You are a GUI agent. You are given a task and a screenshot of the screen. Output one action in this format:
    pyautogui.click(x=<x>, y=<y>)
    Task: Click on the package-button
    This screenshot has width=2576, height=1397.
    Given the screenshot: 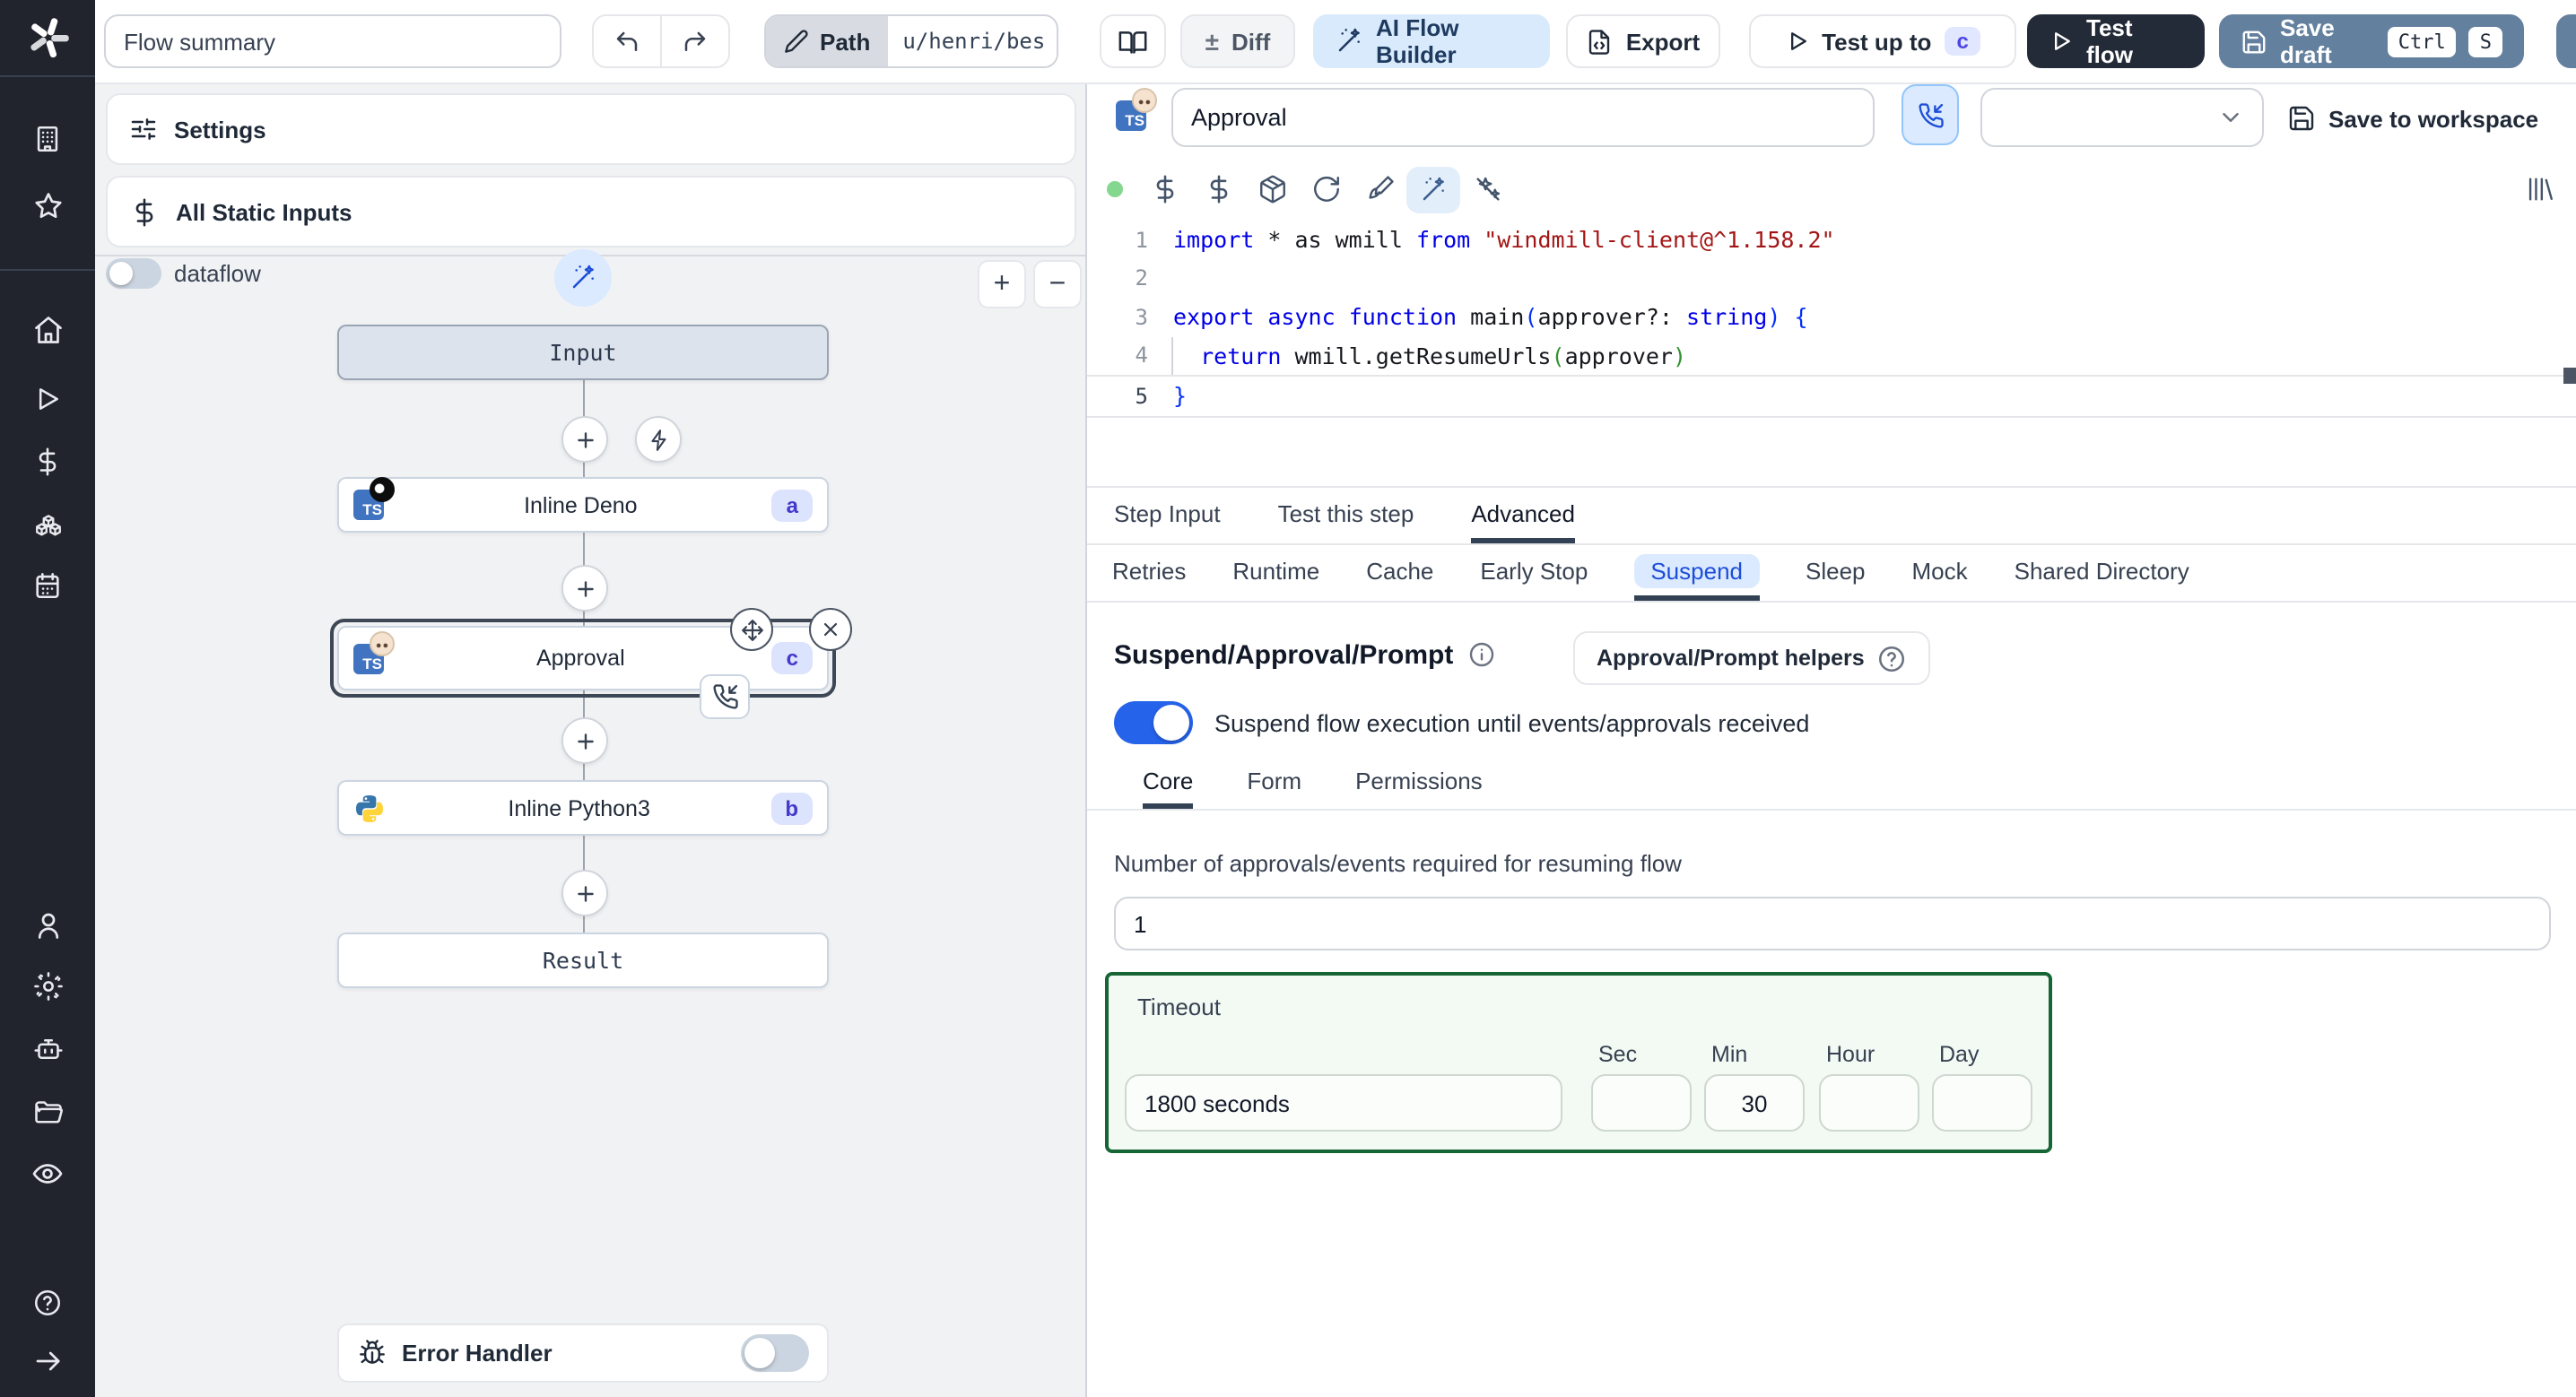 What is the action you would take?
    pyautogui.click(x=1272, y=189)
    